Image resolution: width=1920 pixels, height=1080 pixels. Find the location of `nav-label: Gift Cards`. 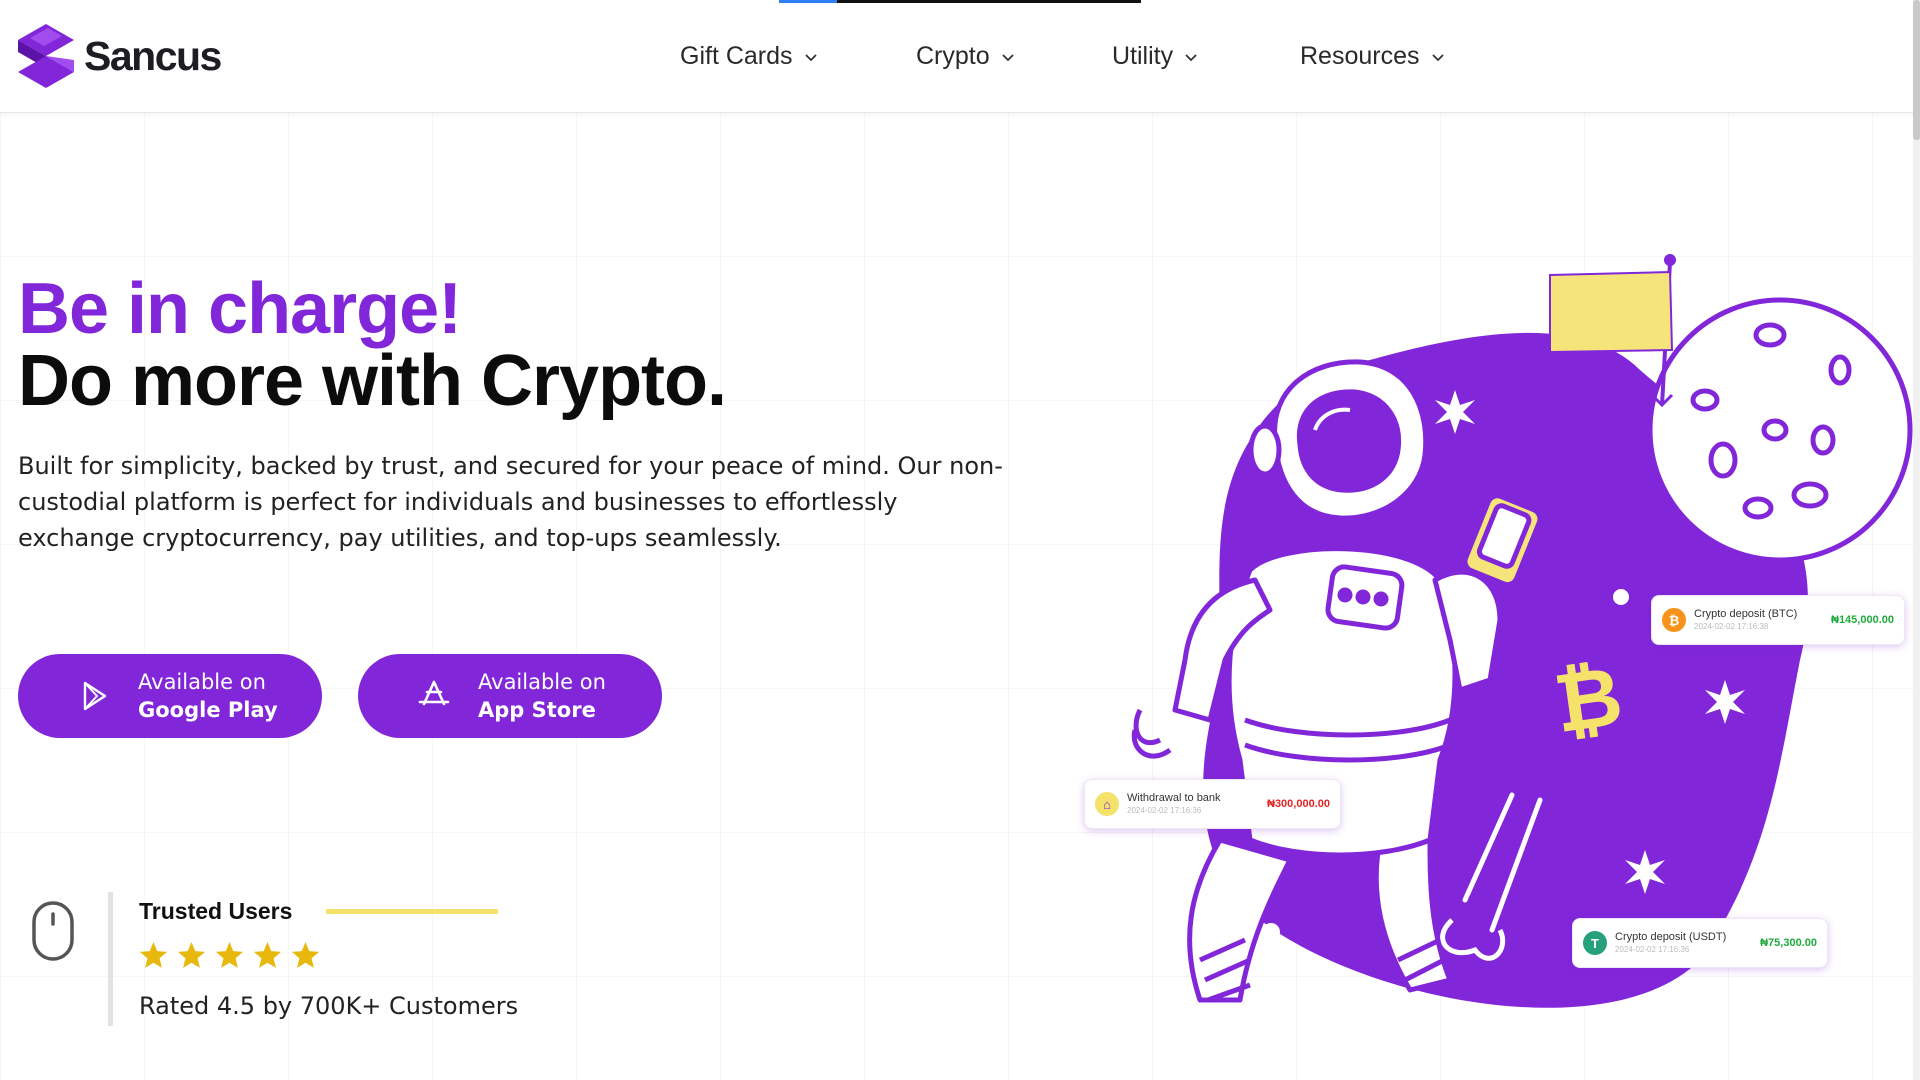

nav-label: Gift Cards is located at coordinates (736, 56).